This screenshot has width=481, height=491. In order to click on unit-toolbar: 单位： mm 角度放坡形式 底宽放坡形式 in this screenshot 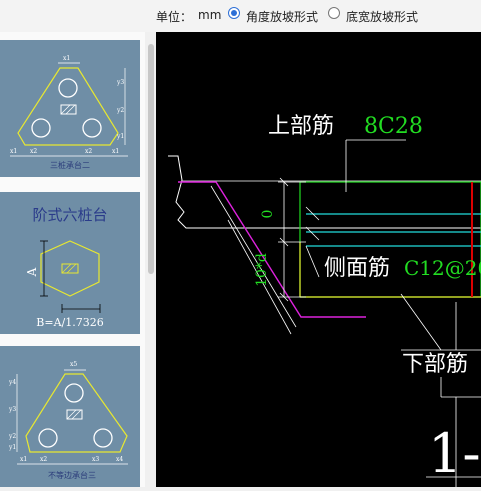, I will do `click(240, 16)`.